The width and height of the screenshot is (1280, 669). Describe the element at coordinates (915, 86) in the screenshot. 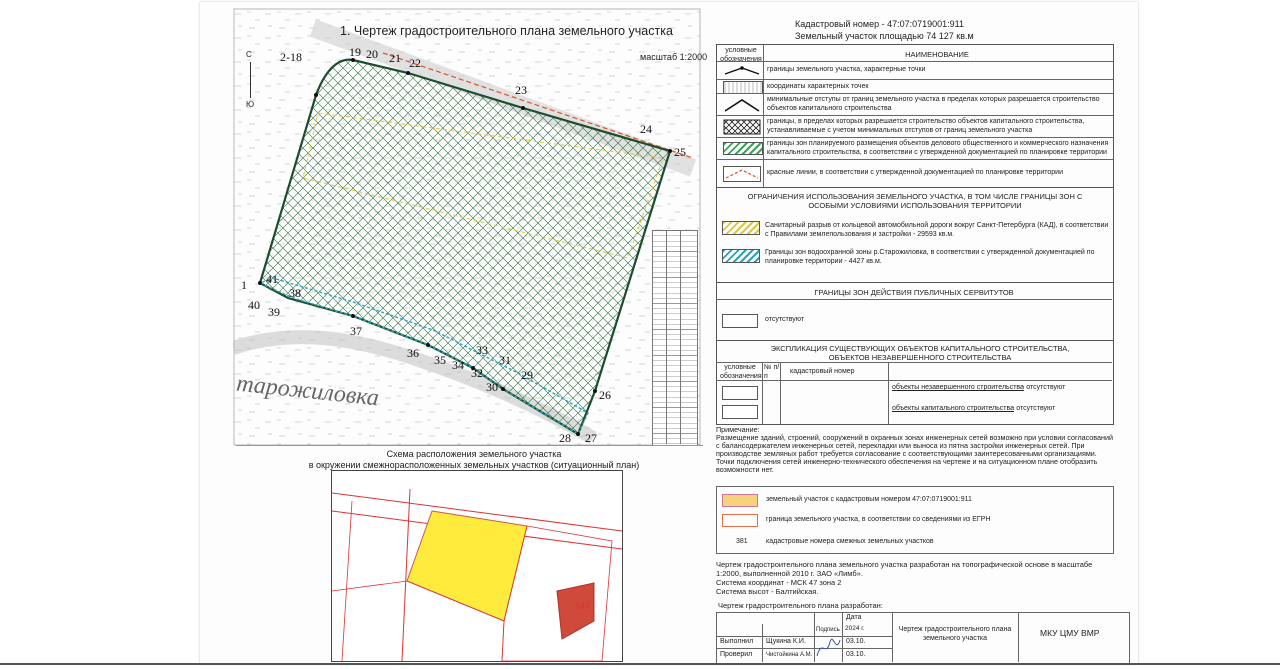

I see `legend-row: координаты характерных точек` at that location.